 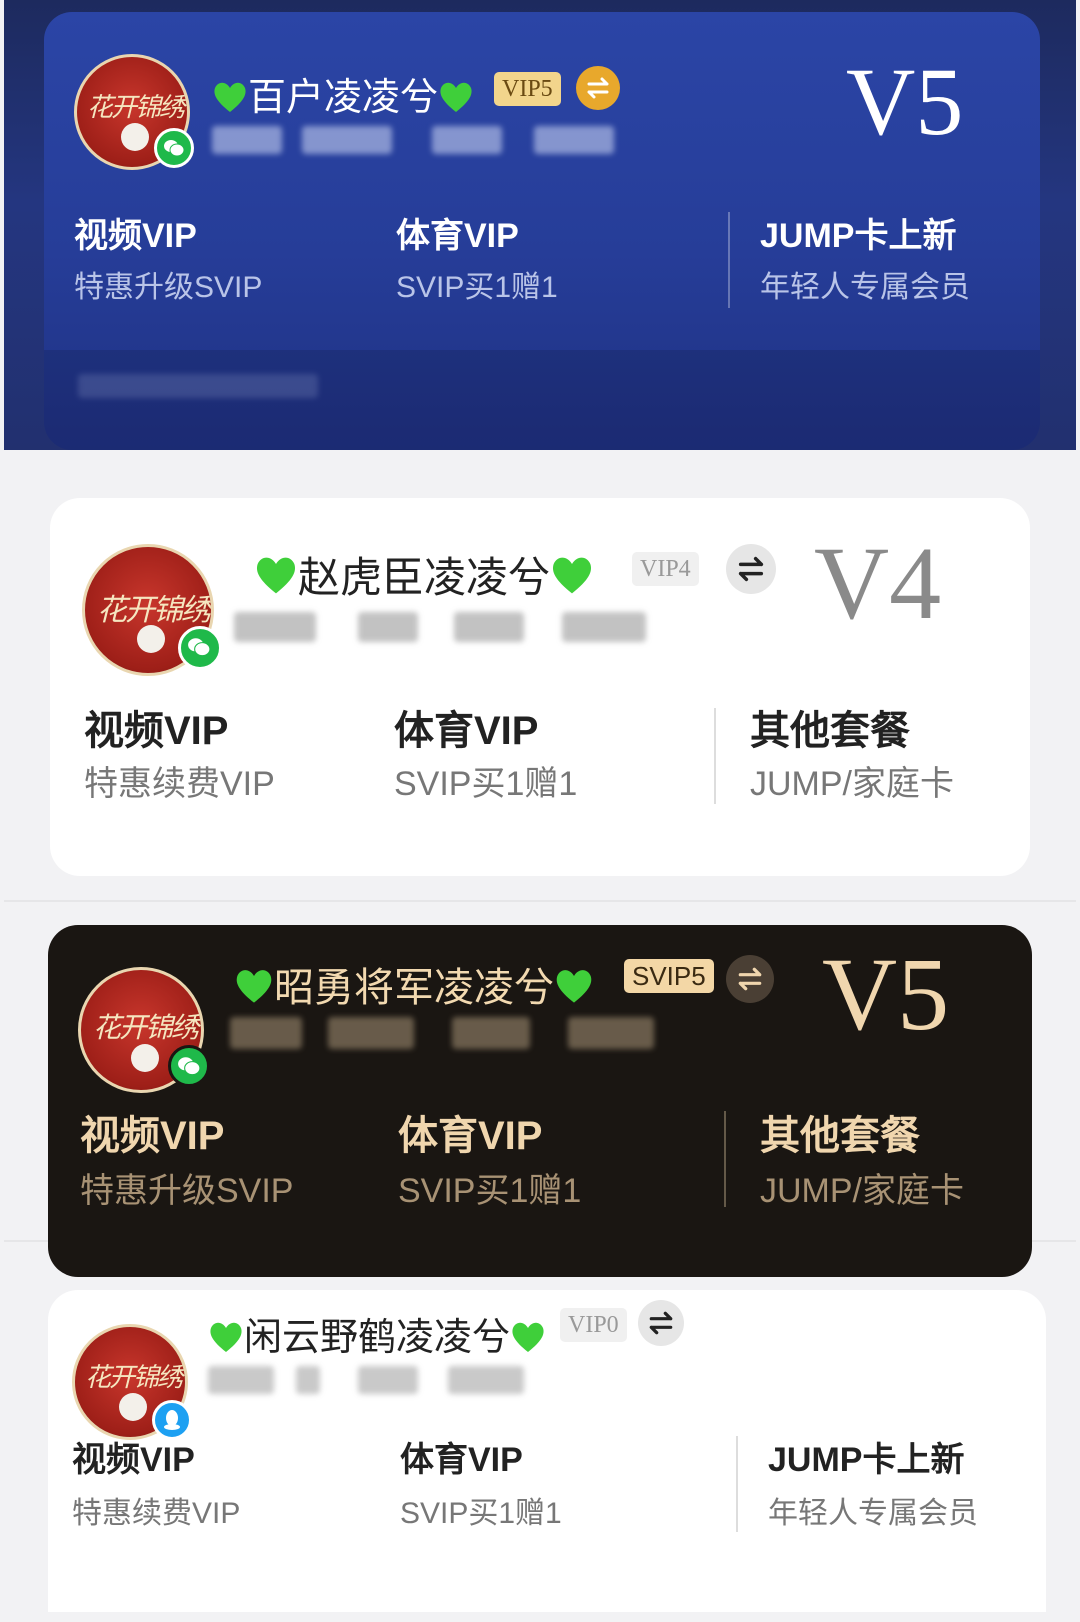 What do you see at coordinates (343, 98) in the screenshot?
I see `username-text: 百户凌凌兮` at bounding box center [343, 98].